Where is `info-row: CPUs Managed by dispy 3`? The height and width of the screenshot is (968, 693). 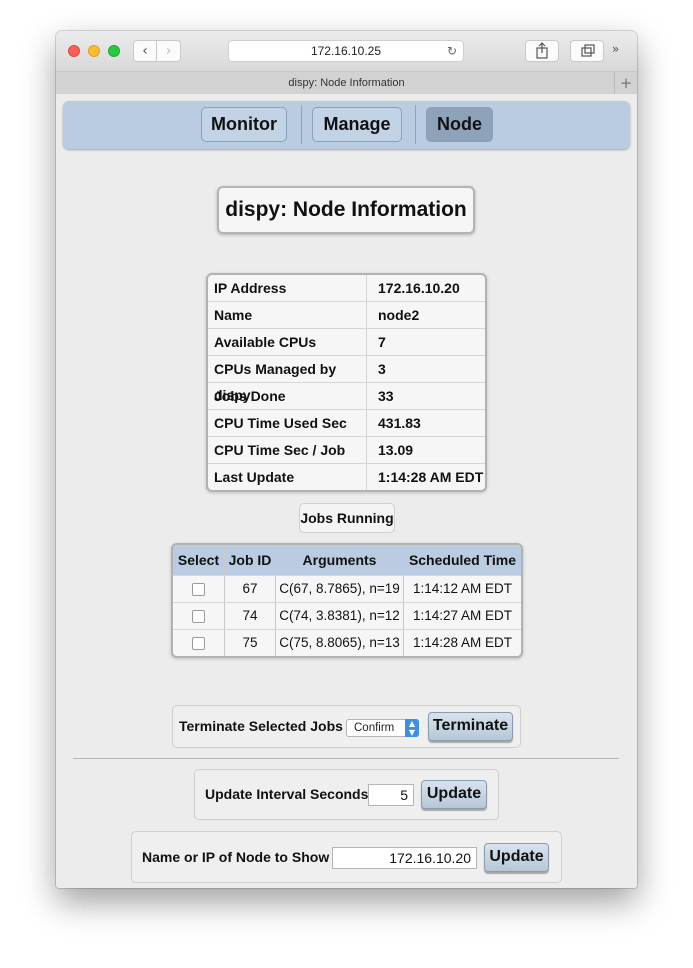
info-row: CPUs Managed by dispy 3 is located at coordinates (346, 379).